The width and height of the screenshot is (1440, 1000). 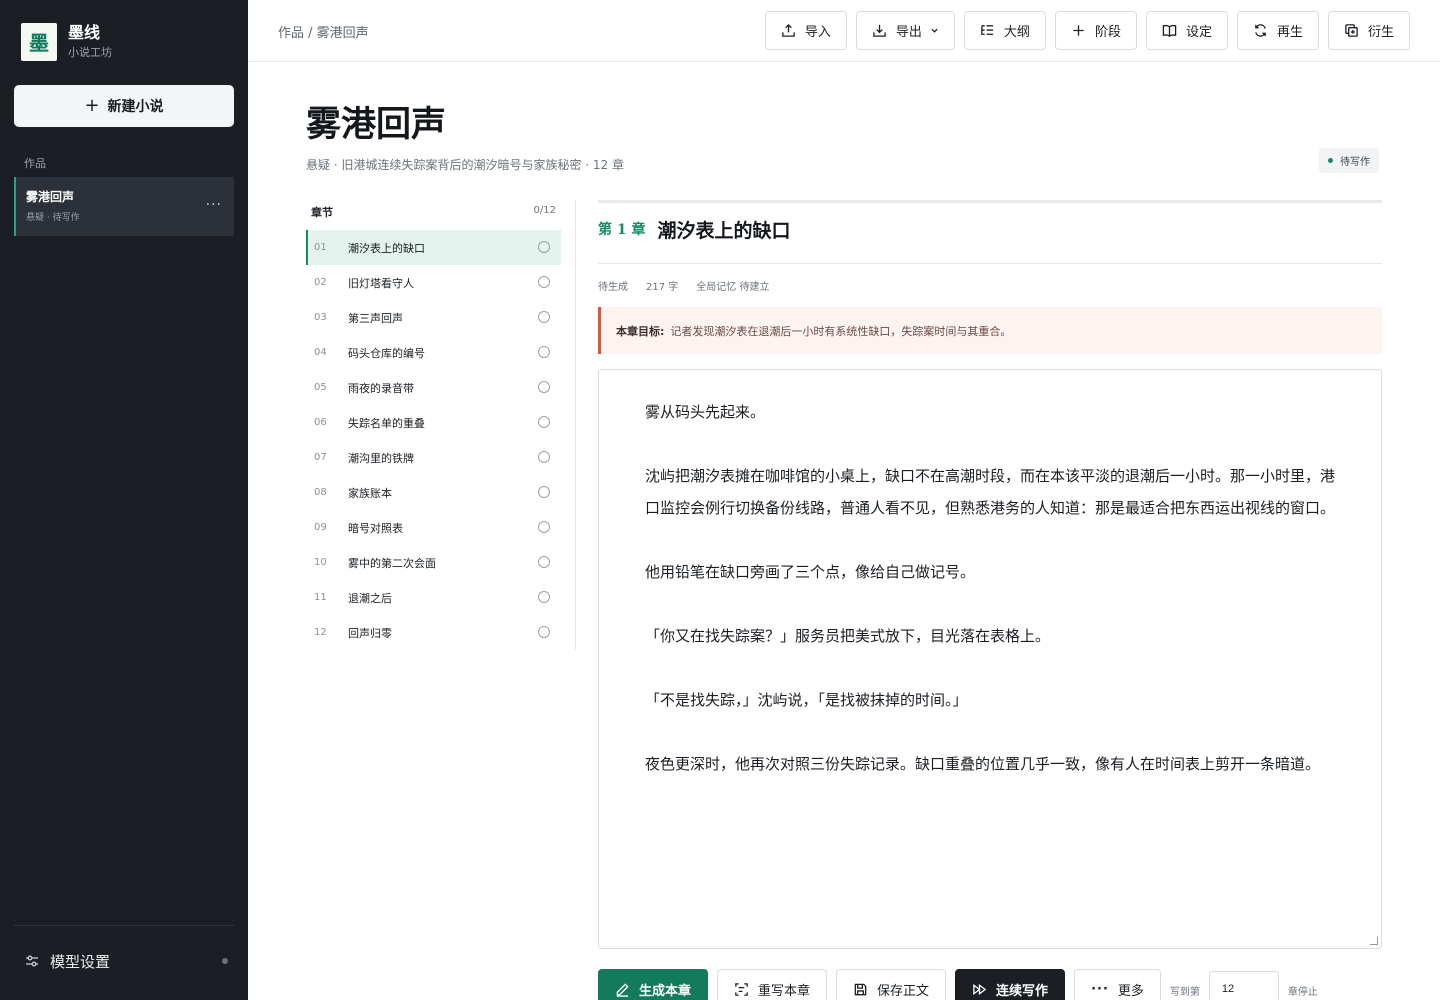 What do you see at coordinates (990, 286) in the screenshot?
I see `chapter-meta: 待生成 217 字 全局记忆 待建立` at bounding box center [990, 286].